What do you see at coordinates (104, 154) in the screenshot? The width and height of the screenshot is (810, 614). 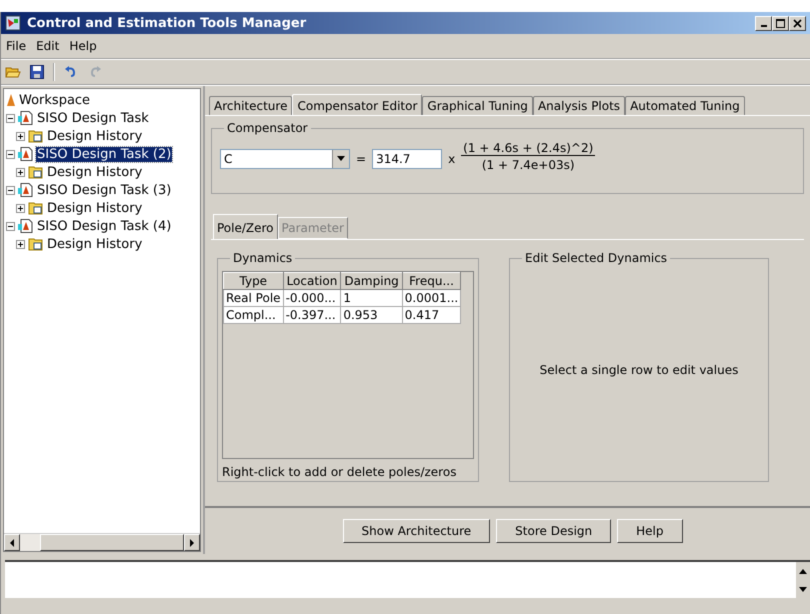 I see `tree-item: SISO Design Task (2)` at bounding box center [104, 154].